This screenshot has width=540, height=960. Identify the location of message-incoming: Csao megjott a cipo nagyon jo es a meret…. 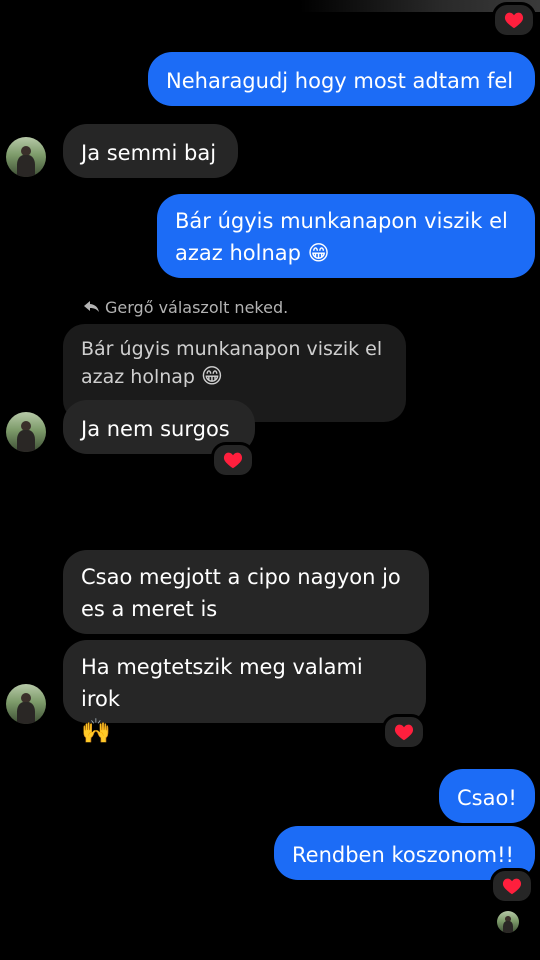
(246, 592).